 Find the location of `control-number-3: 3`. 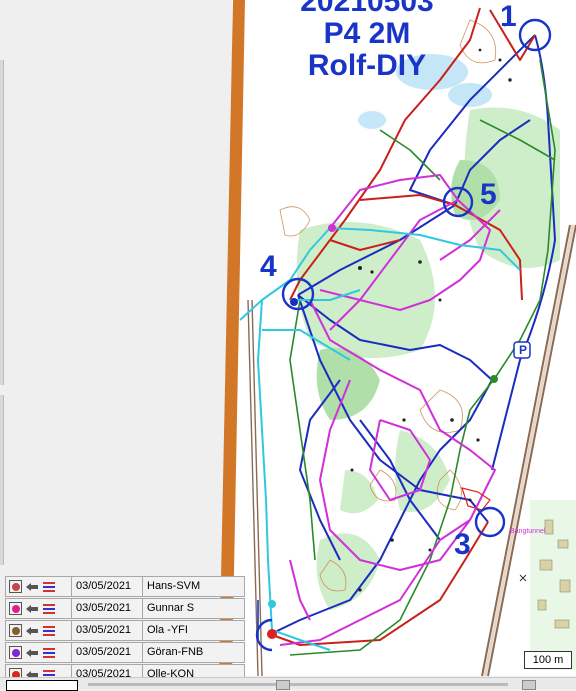

control-number-3: 3 is located at coordinates (462, 544).